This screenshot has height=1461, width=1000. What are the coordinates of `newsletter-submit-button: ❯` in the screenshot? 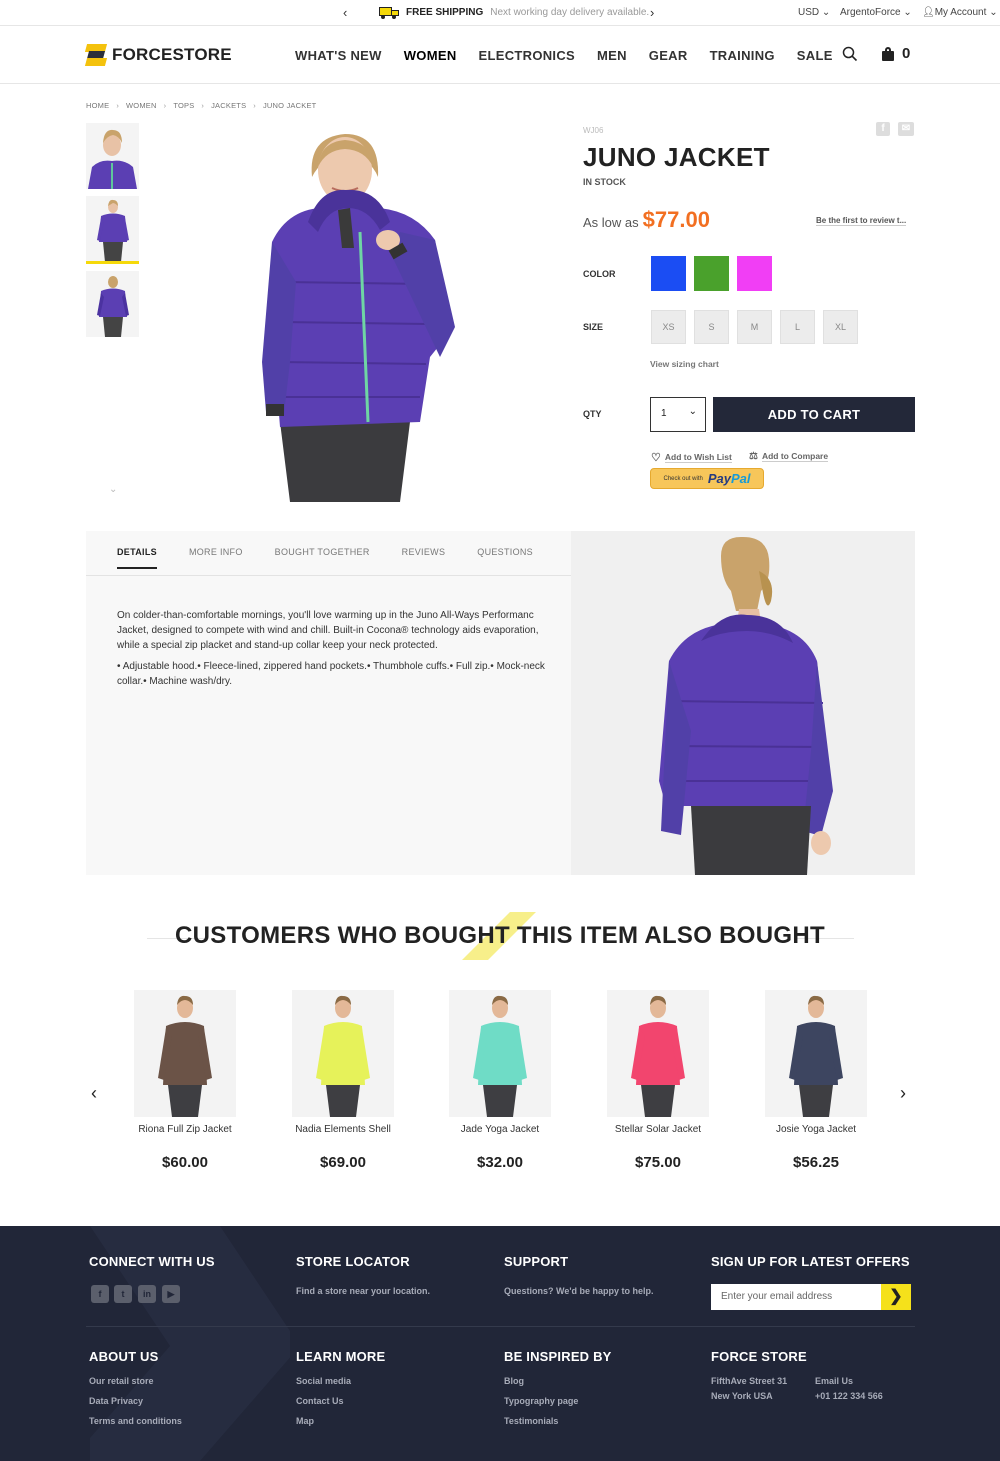 It's located at (896, 1297).